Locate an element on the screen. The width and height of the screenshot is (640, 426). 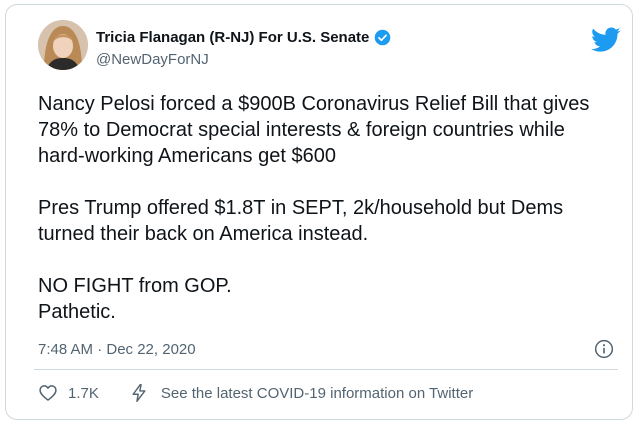
tweet-line: hard-working Americans get $600 is located at coordinates (187, 156).